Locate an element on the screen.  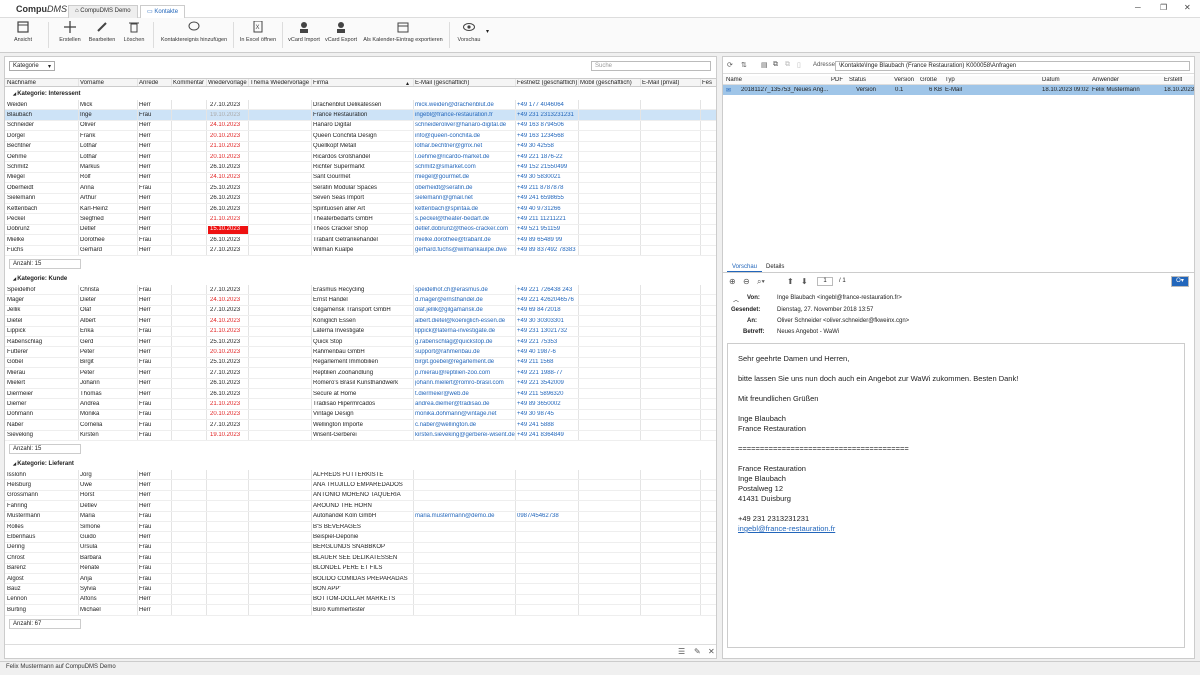
column-header: E-Mail (privat) is located at coordinates (671, 83).